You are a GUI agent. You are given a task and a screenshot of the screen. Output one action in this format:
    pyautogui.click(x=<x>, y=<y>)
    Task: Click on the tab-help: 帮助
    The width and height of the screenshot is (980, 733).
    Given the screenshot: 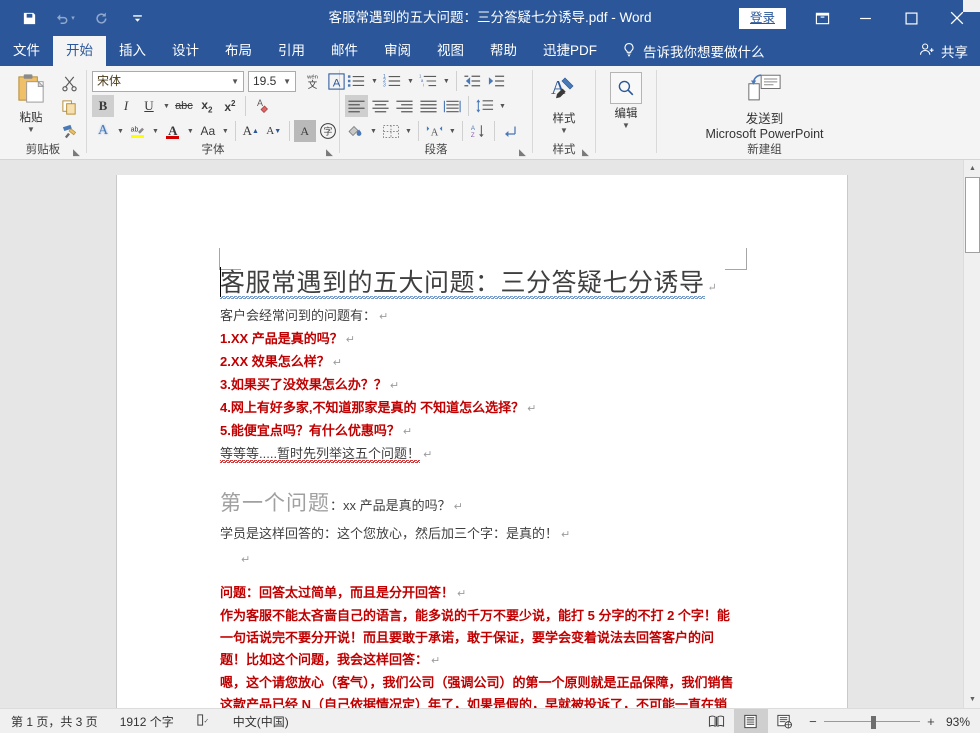 What is the action you would take?
    pyautogui.click(x=503, y=51)
    